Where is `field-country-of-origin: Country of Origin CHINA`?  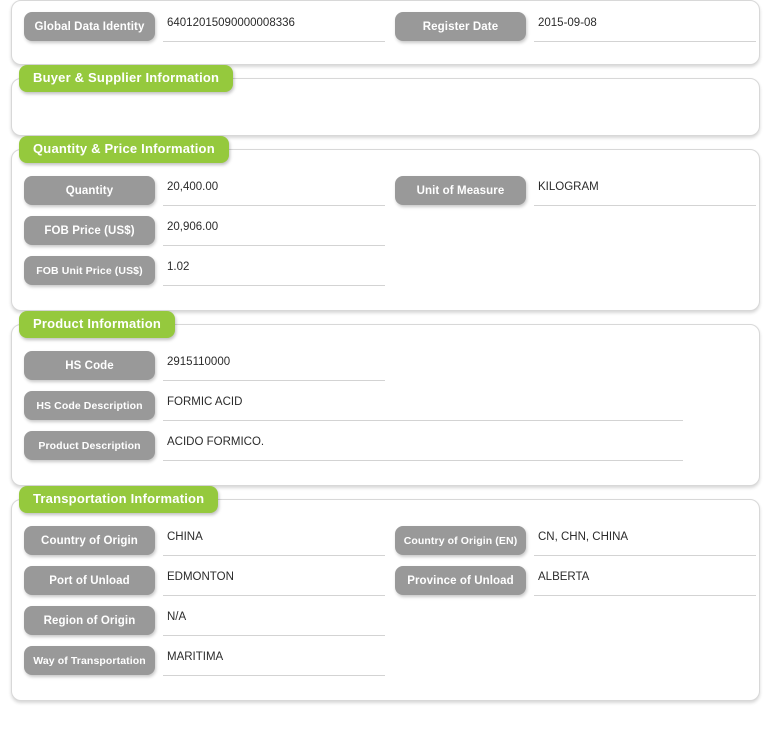
field-country-of-origin: Country of Origin CHINA is located at coordinates (204, 541).